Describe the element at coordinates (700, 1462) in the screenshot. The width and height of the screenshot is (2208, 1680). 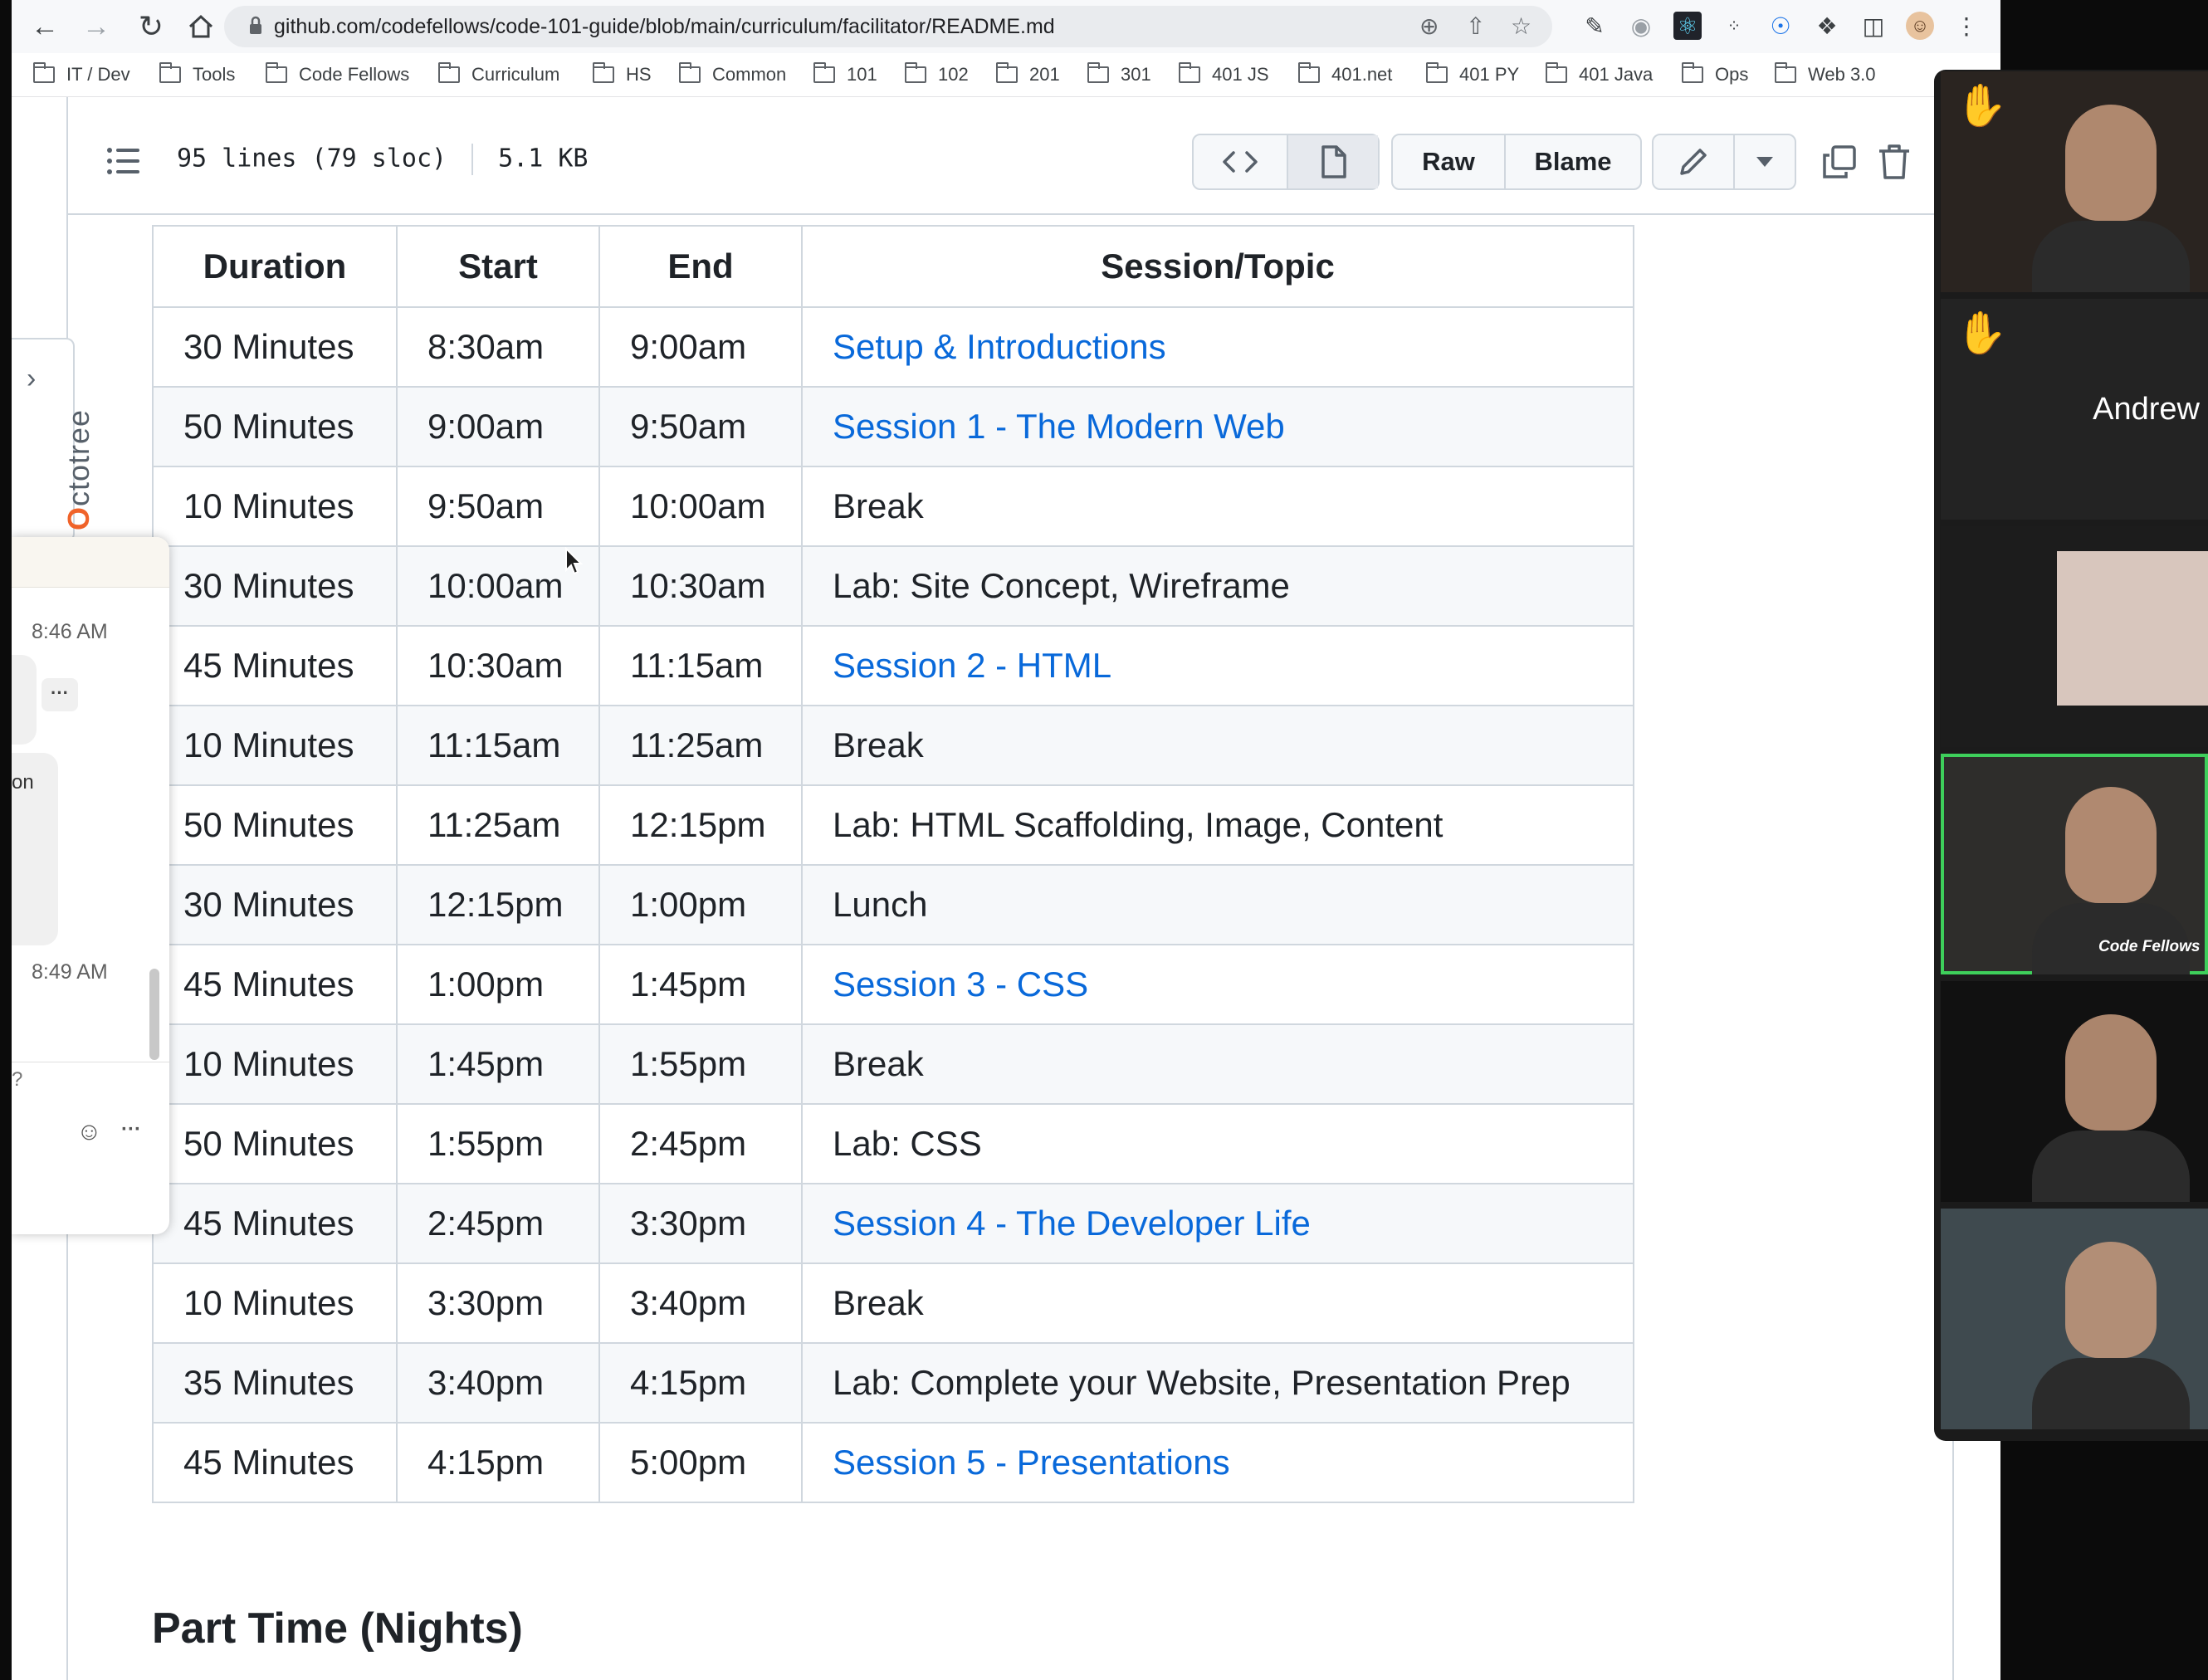
I see `end-cell: 5:00pm` at that location.